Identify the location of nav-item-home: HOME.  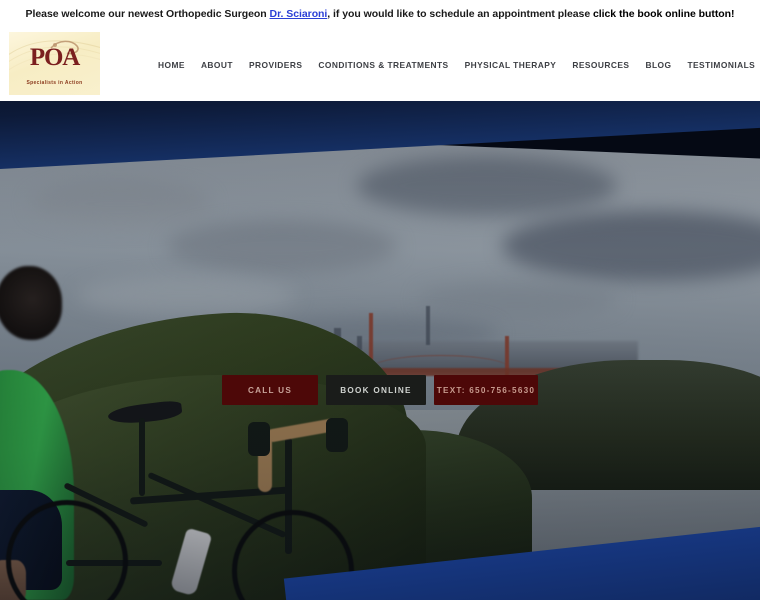
(171, 65).